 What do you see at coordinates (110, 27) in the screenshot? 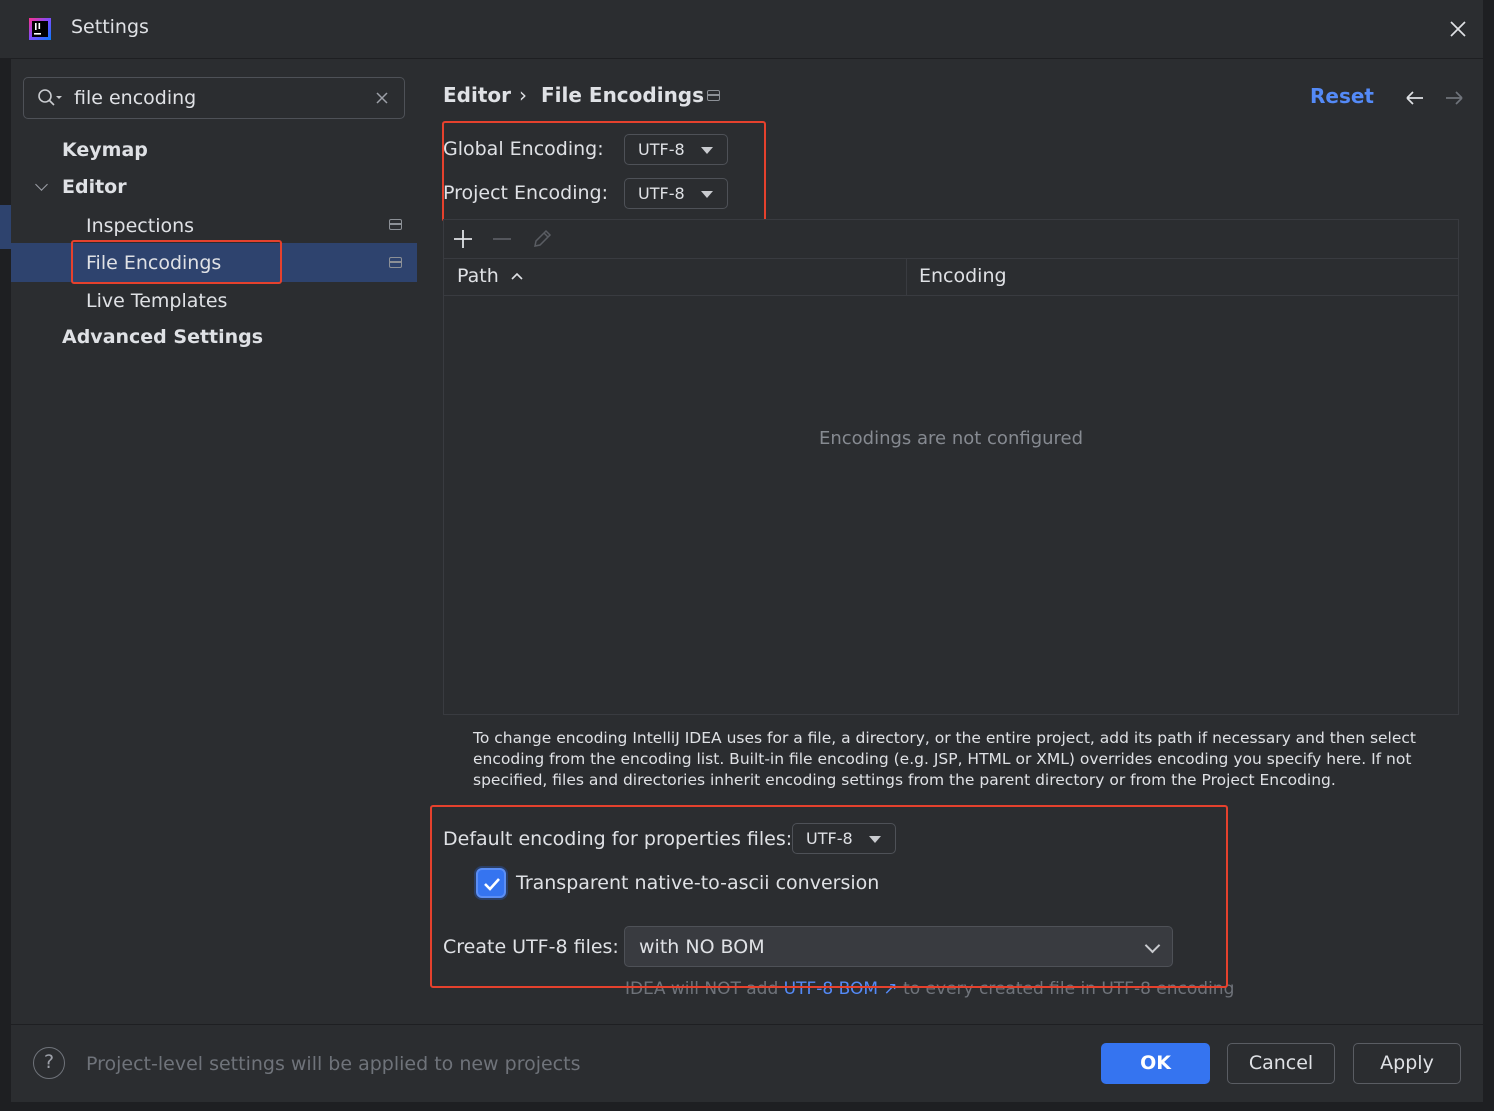
I see `window-title: Settings` at bounding box center [110, 27].